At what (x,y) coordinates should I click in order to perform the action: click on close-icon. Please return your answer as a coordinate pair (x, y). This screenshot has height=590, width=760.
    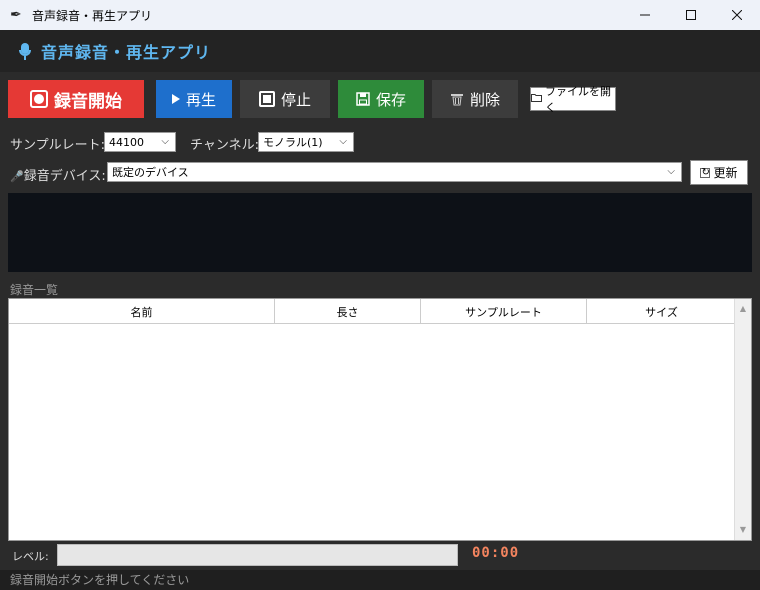
    Looking at the image, I should click on (737, 15).